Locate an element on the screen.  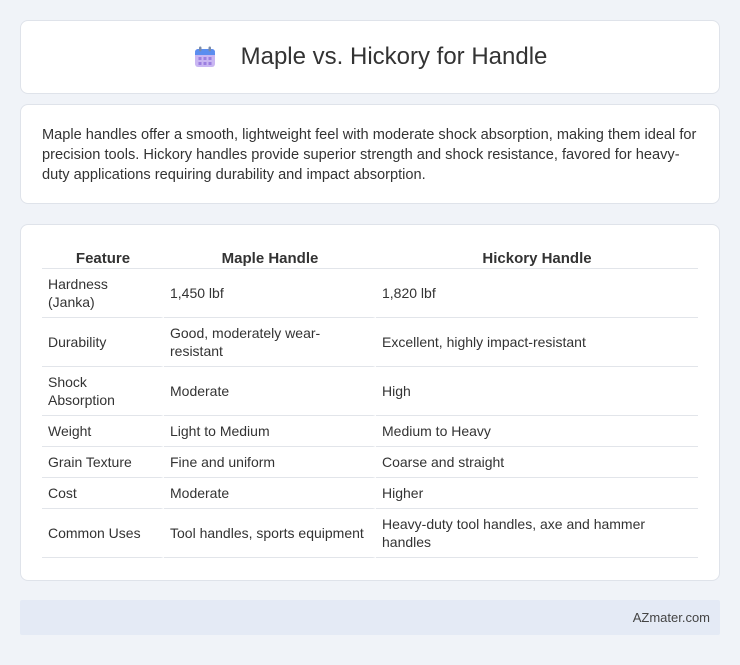
header-maple: Maple Handle is located at coordinates (270, 256).